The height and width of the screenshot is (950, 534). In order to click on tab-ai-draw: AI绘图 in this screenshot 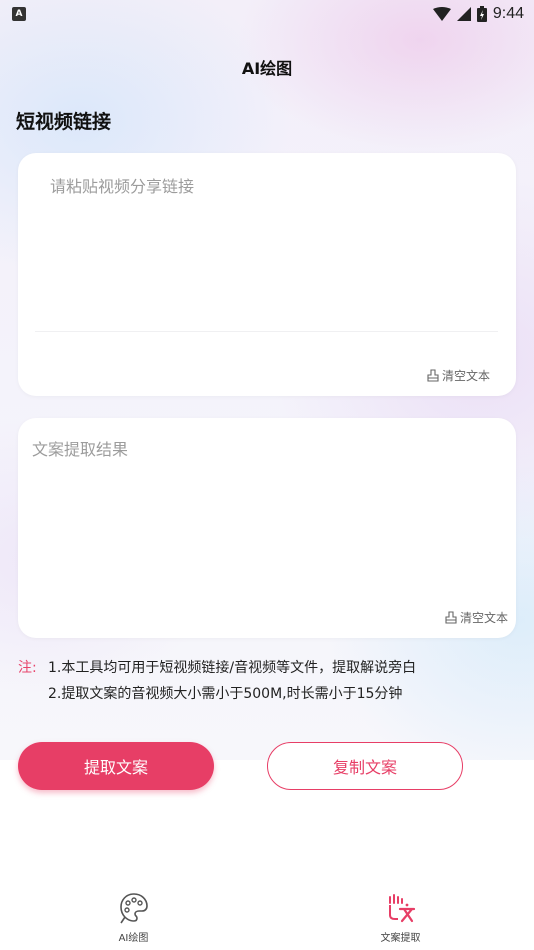, I will do `click(133, 914)`.